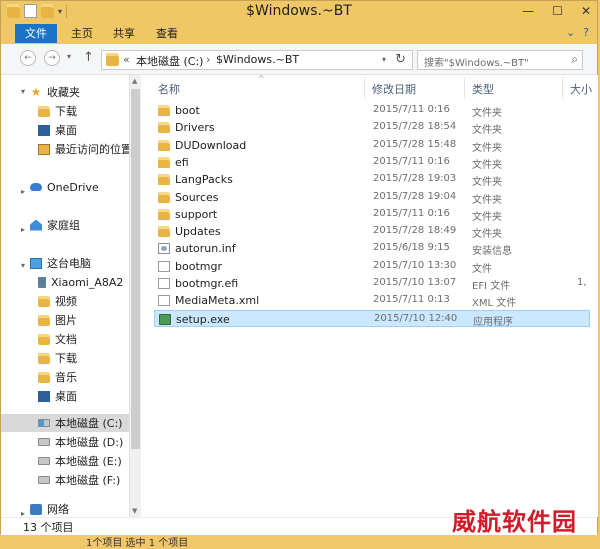  Describe the element at coordinates (299, 11) in the screenshot. I see `window-title: $Windows.~BT` at that location.